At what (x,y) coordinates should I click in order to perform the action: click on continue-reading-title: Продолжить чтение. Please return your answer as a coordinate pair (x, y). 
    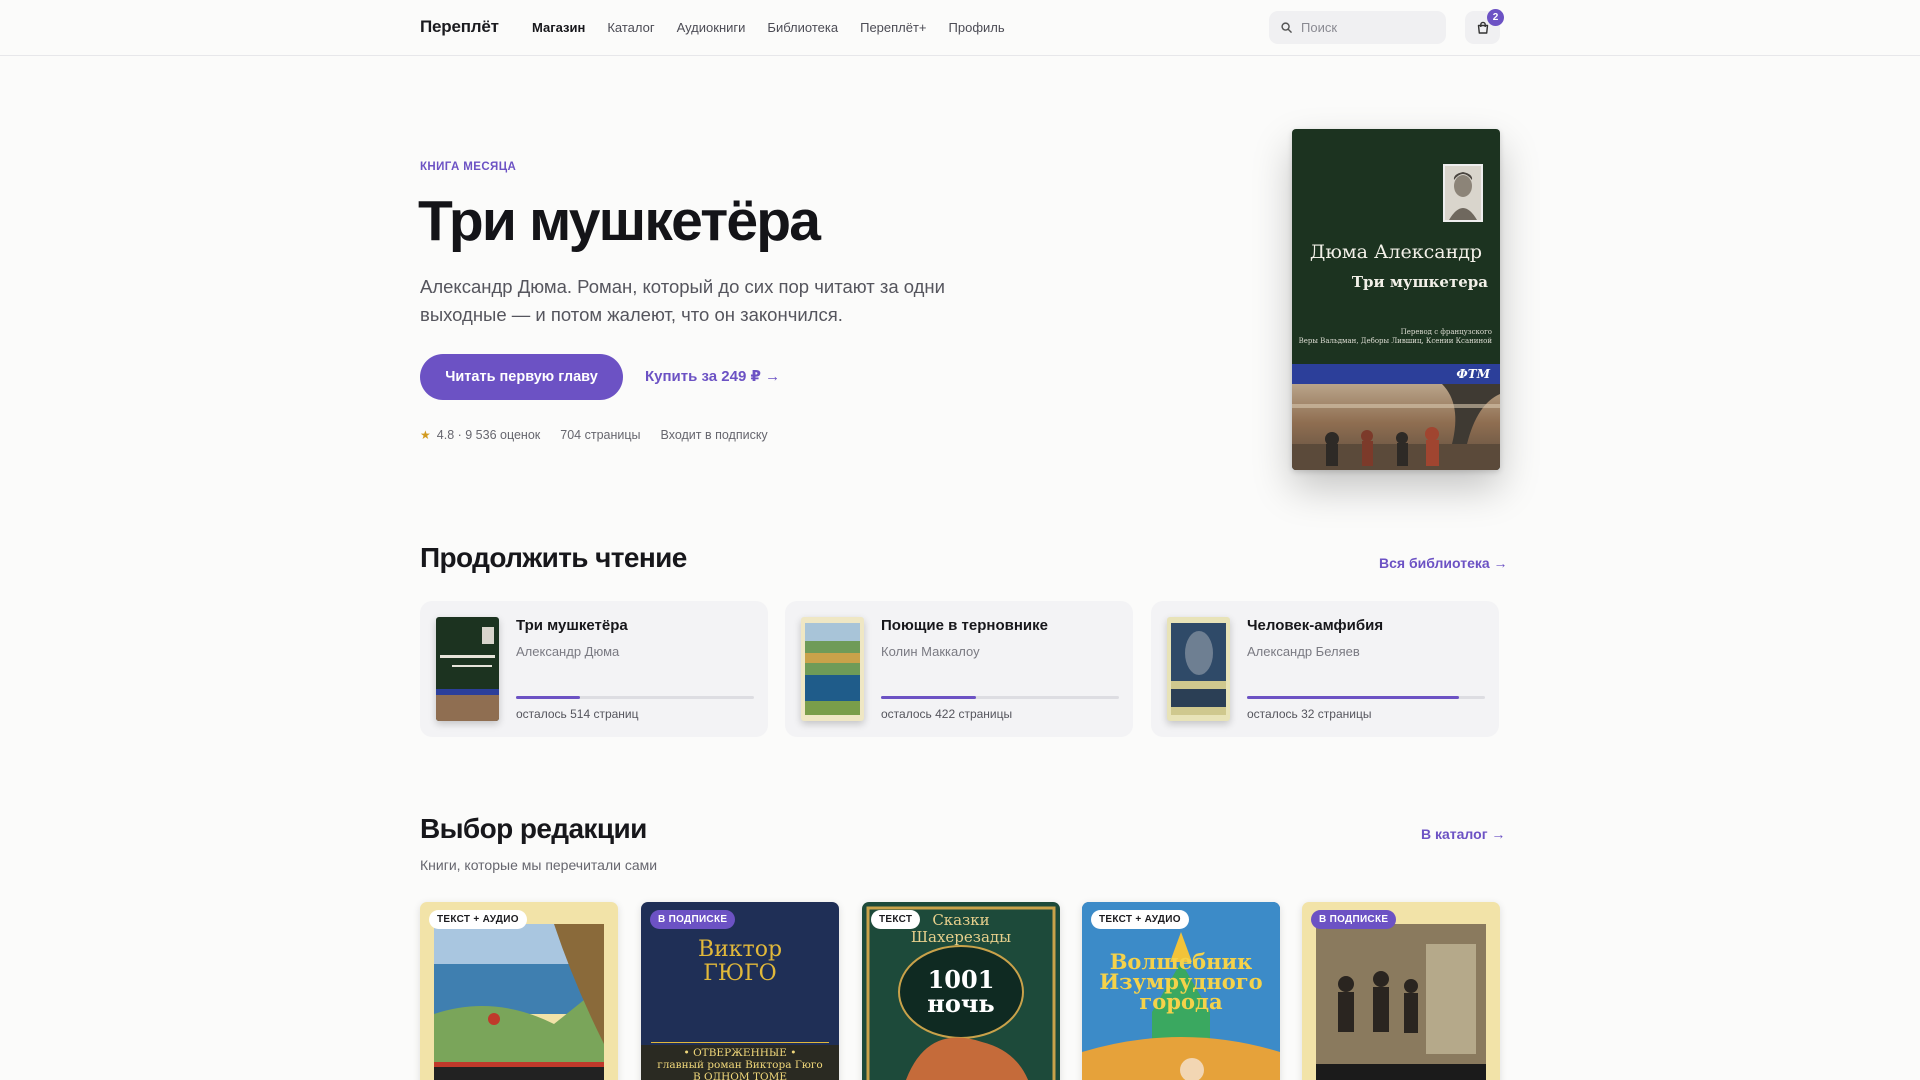
    Looking at the image, I should click on (553, 557).